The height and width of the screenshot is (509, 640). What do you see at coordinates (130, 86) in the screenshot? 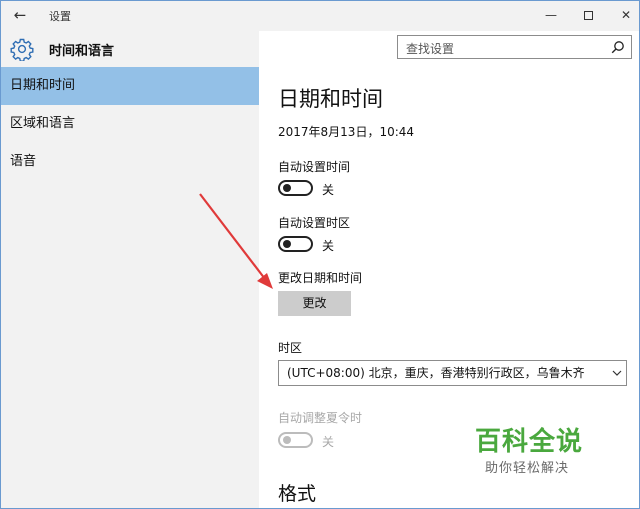
I see `sidebar-item-date-time: 日期和时间` at bounding box center [130, 86].